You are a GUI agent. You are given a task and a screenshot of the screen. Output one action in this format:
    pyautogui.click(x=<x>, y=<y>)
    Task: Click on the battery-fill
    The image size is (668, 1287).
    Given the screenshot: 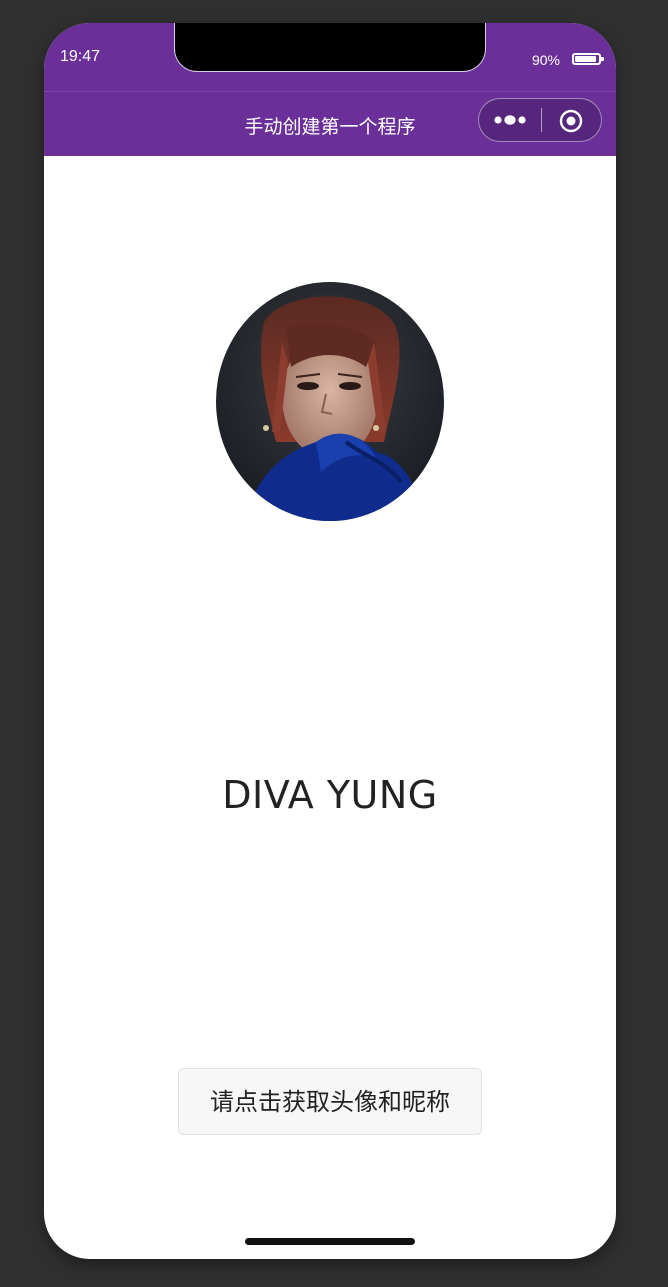 What is the action you would take?
    pyautogui.click(x=585, y=59)
    